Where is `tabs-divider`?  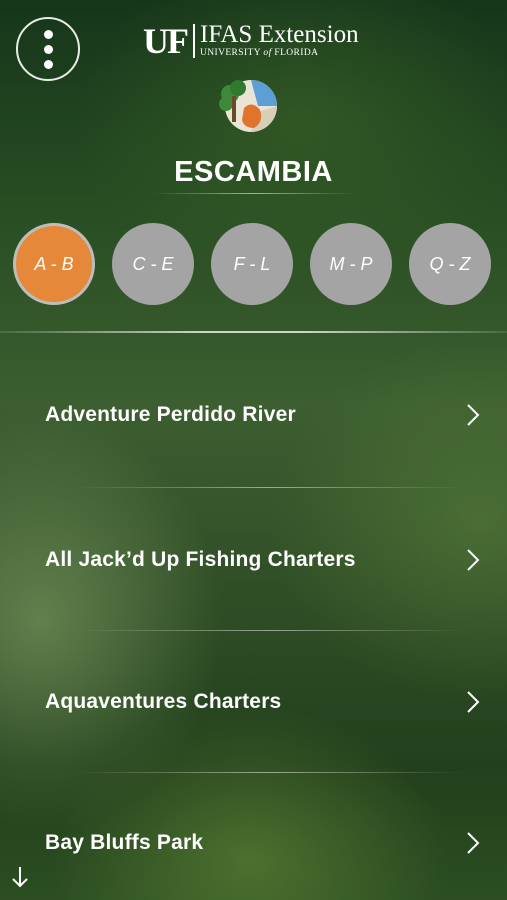
tabs-divider is located at coordinates (253, 332).